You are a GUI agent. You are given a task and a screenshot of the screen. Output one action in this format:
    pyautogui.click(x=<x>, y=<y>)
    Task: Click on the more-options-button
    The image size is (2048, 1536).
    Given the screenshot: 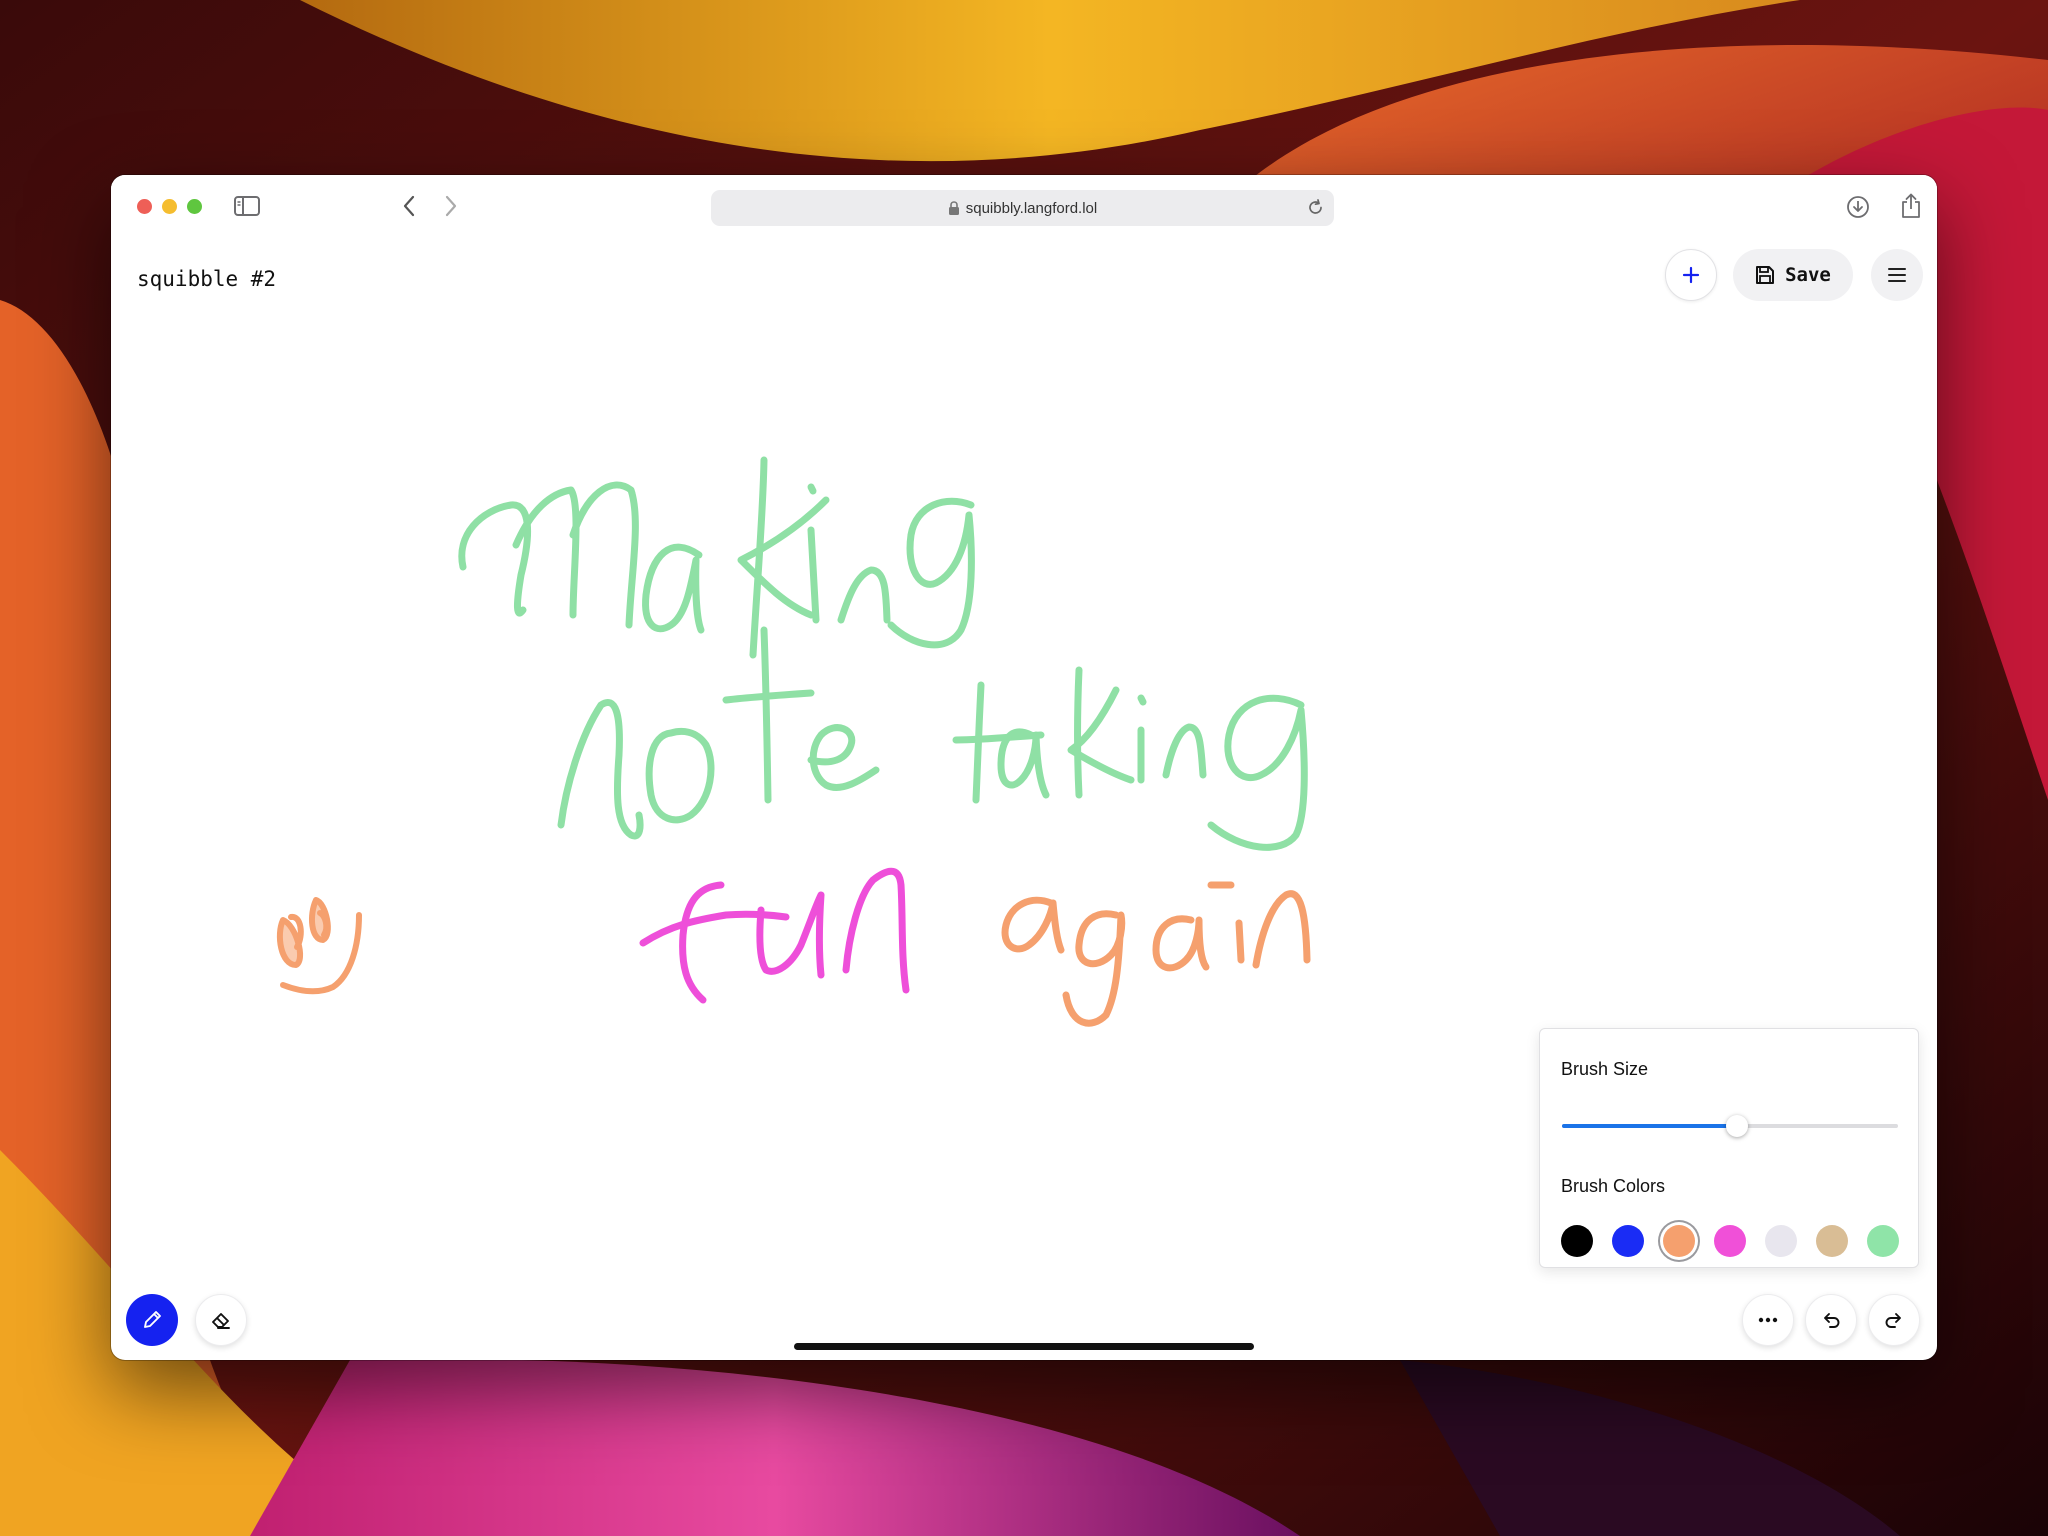 What is the action you would take?
    pyautogui.click(x=1768, y=1320)
    